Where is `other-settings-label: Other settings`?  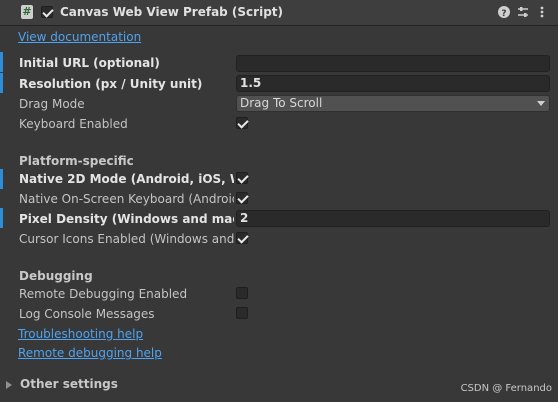 other-settings-label: Other settings is located at coordinates (69, 384).